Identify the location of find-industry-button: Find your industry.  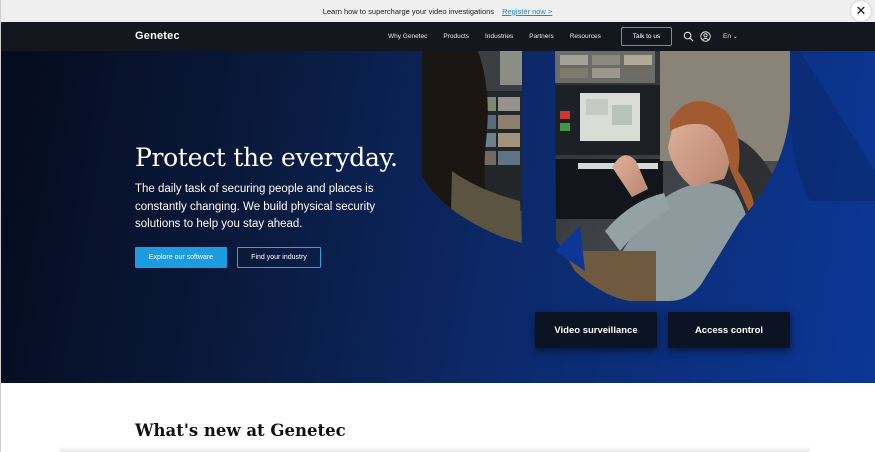
(279, 257).